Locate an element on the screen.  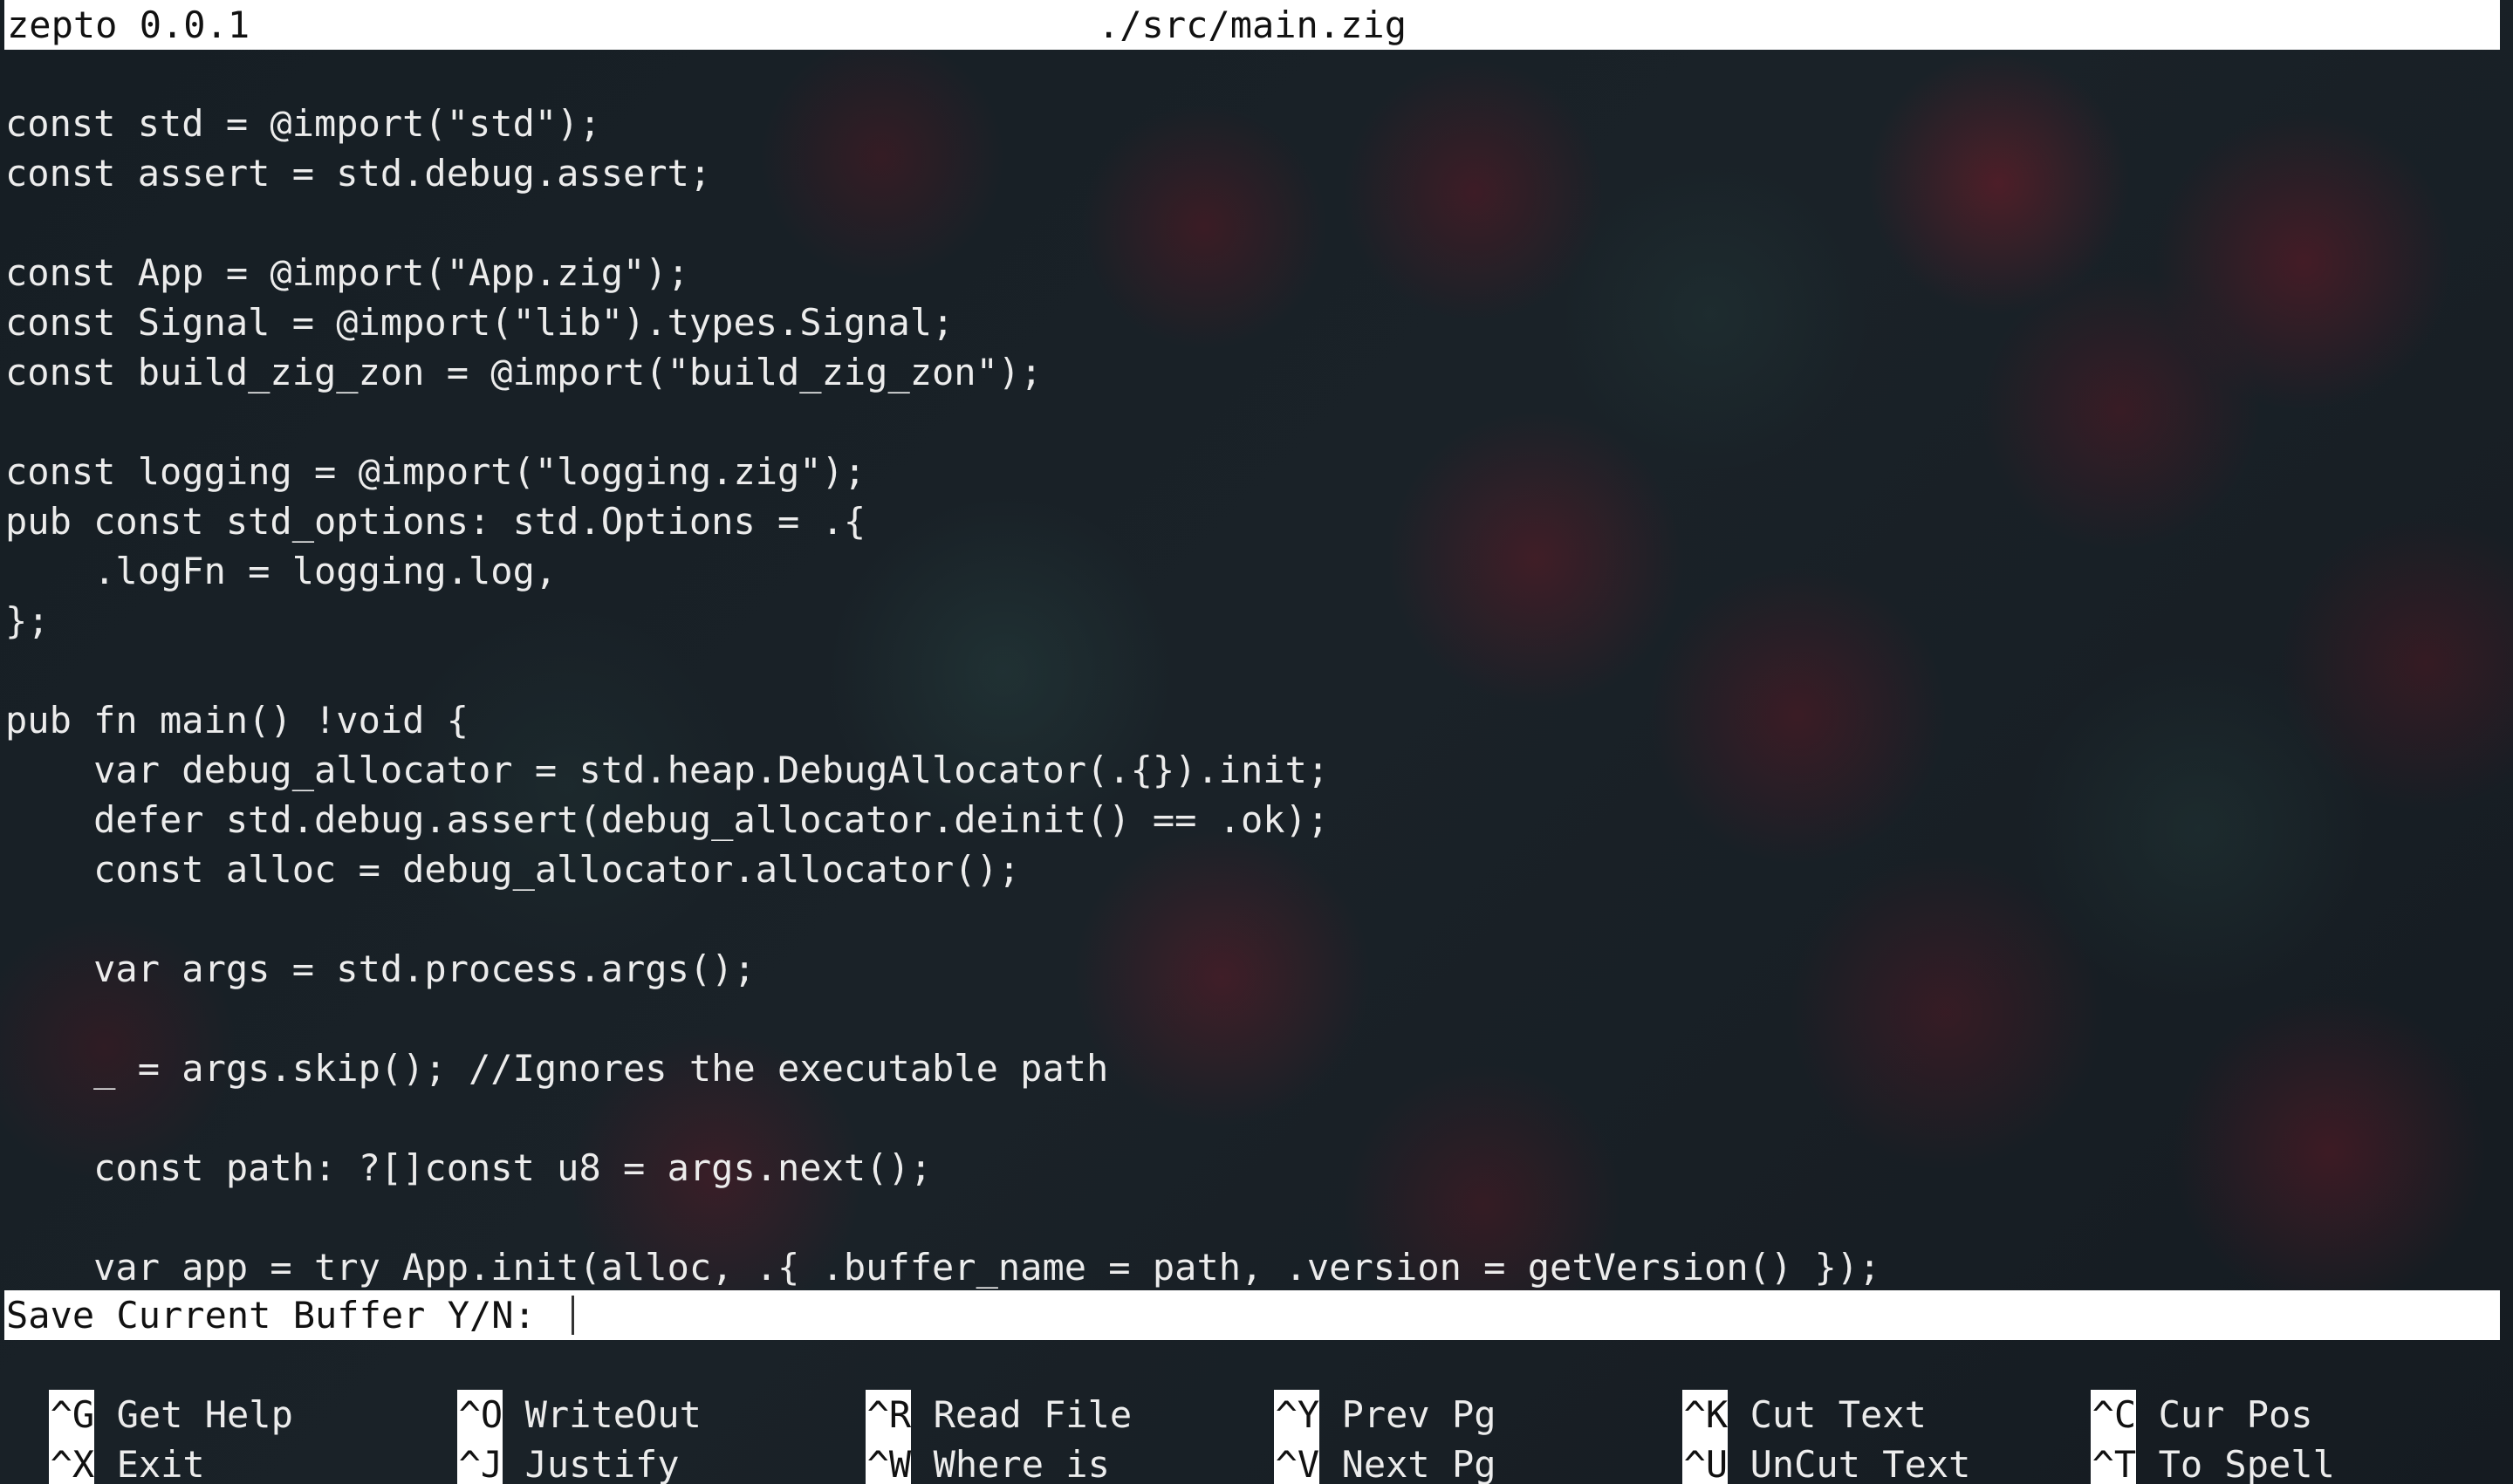
shortcut-get-help: ^G Get Help is located at coordinates (148, 1390).